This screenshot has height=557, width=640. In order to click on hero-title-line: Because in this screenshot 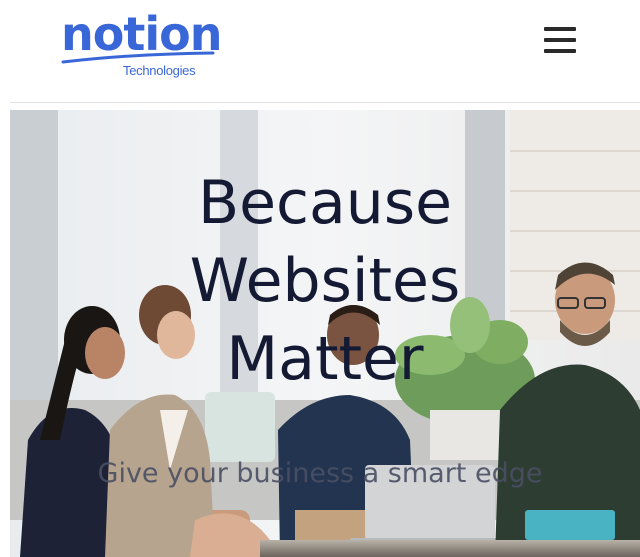, I will do `click(325, 203)`.